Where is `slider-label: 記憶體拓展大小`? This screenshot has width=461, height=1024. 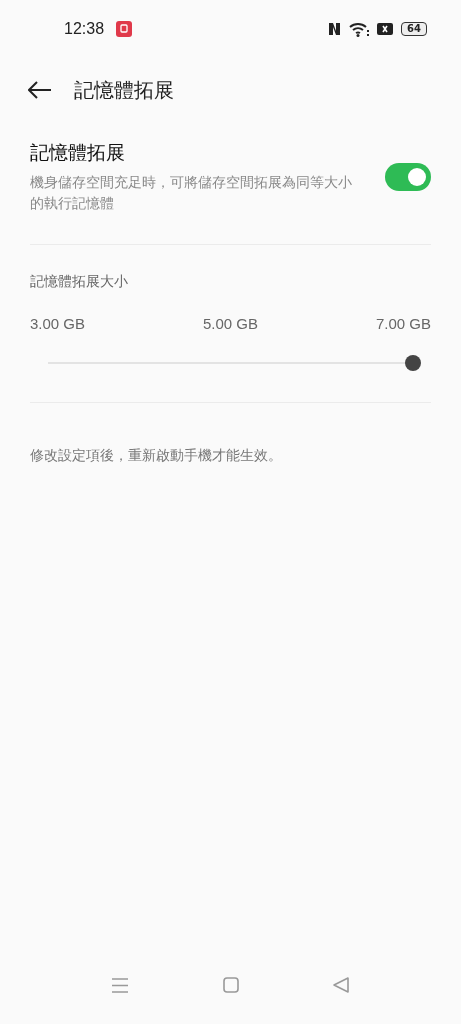 slider-label: 記憶體拓展大小 is located at coordinates (79, 281).